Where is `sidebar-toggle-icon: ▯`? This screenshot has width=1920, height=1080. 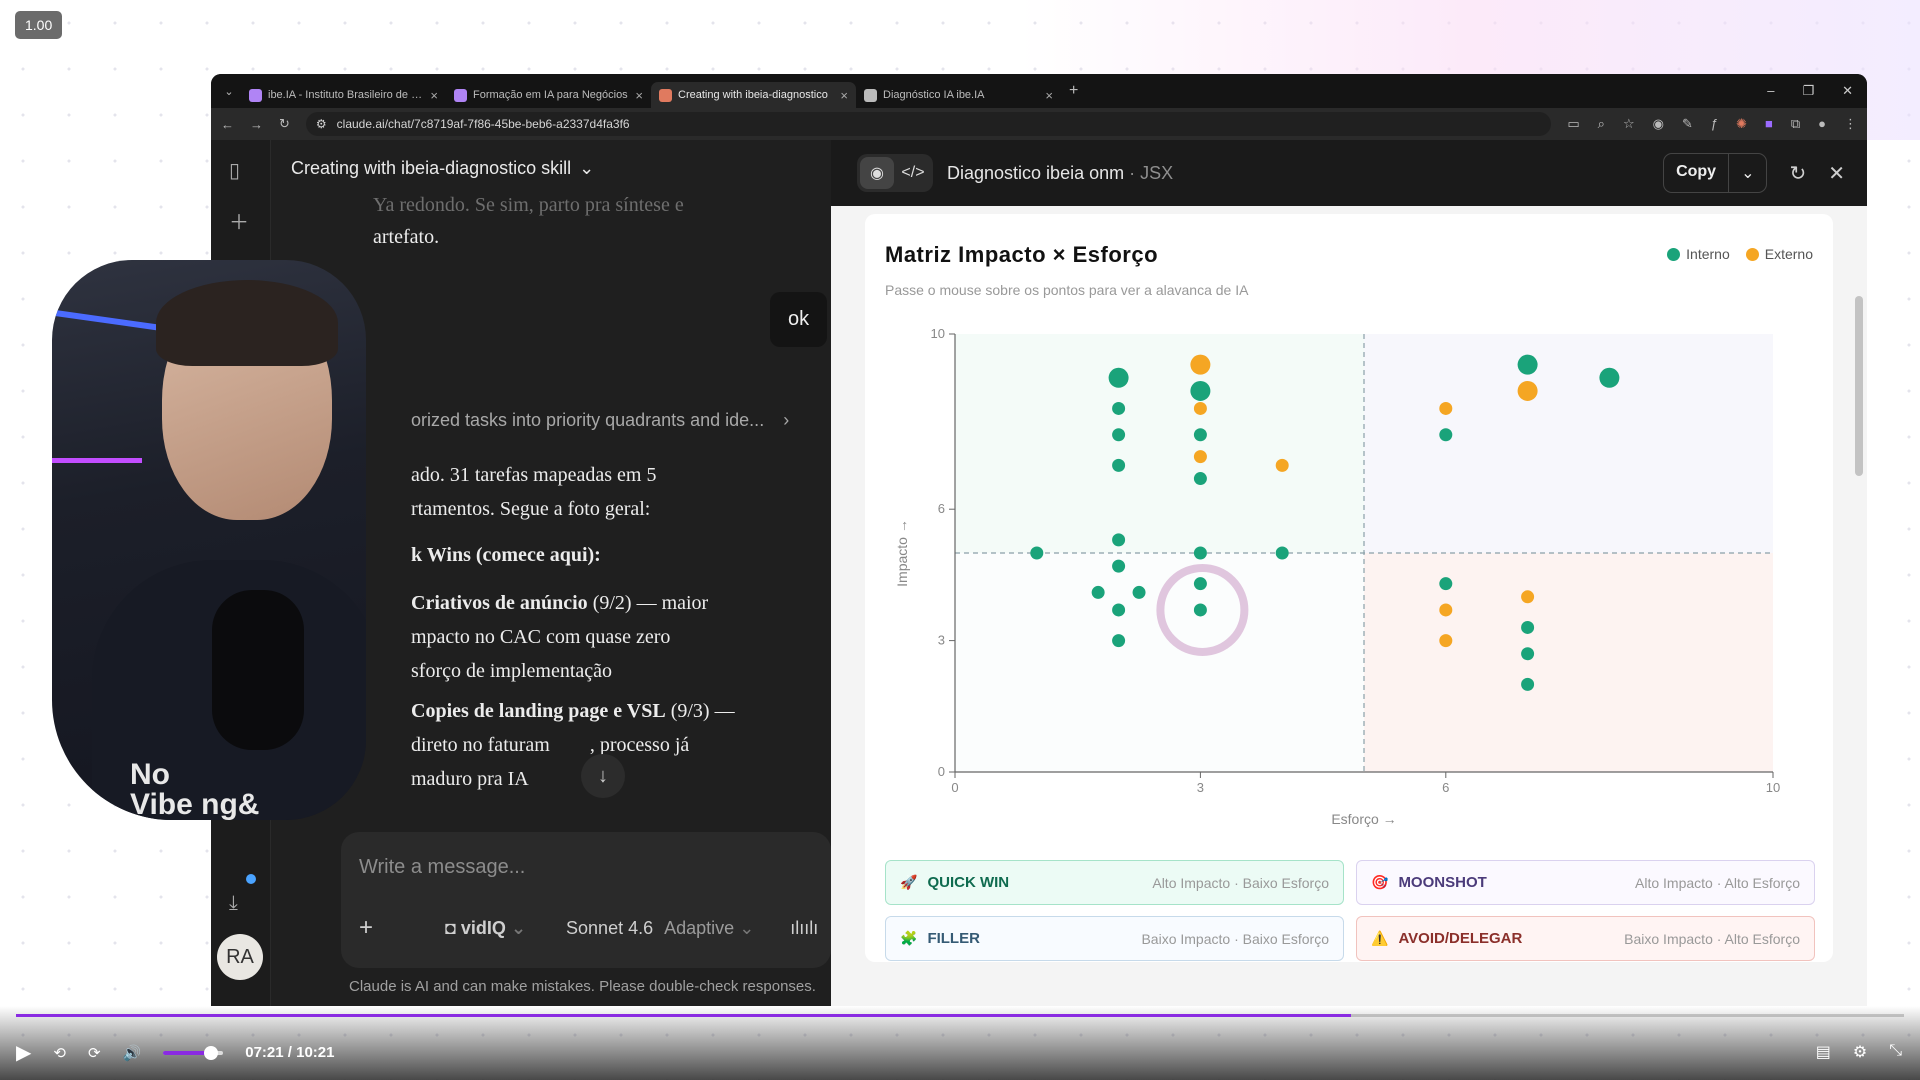
sidebar-toggle-icon: ▯ is located at coordinates (234, 170).